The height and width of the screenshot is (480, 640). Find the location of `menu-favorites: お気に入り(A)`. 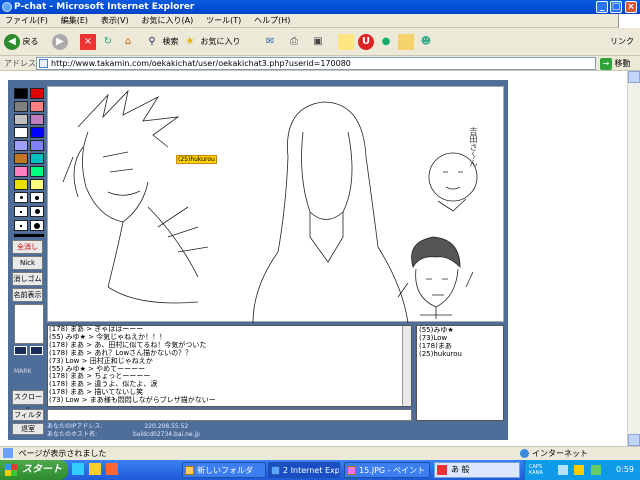

menu-favorites: お気に入り(A) is located at coordinates (167, 21).